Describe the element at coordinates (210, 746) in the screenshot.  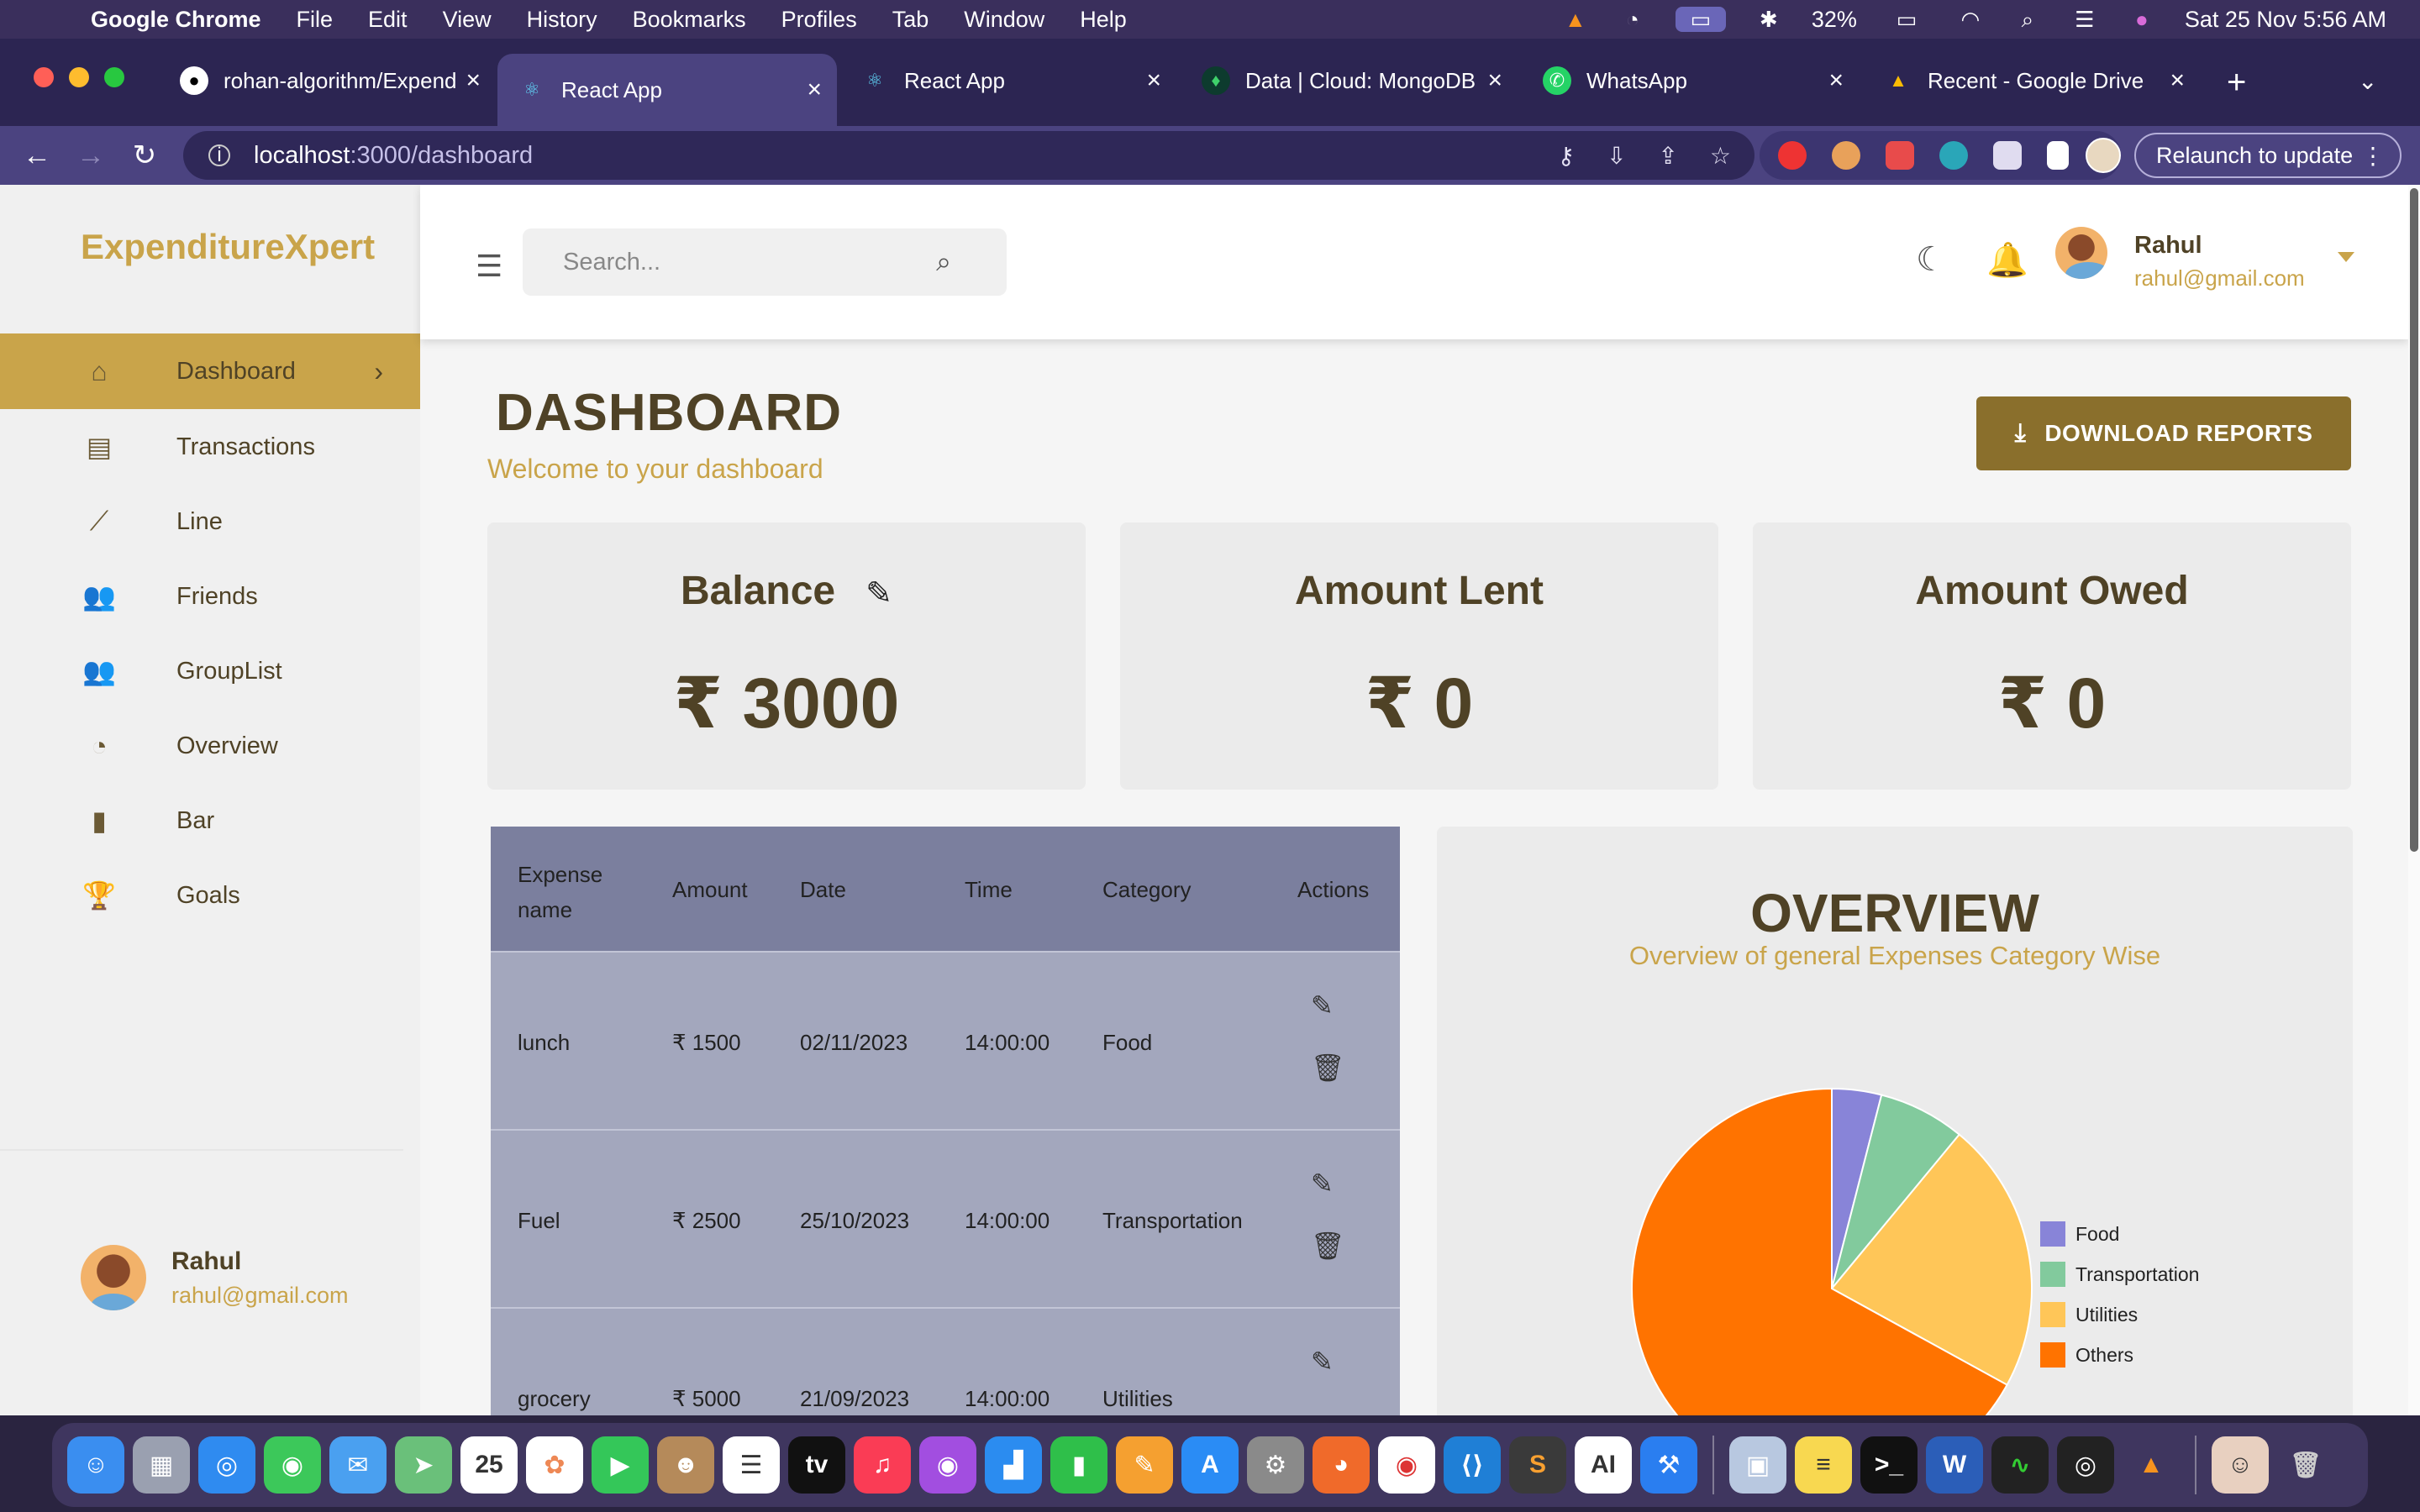
I see `sidebar-item-overview: ◔ Overview` at that location.